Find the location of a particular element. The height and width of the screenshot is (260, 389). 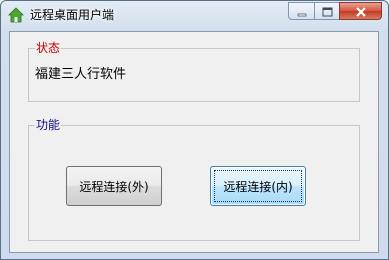

remote-connect-internal-button: 远程连接(内) is located at coordinates (258, 186).